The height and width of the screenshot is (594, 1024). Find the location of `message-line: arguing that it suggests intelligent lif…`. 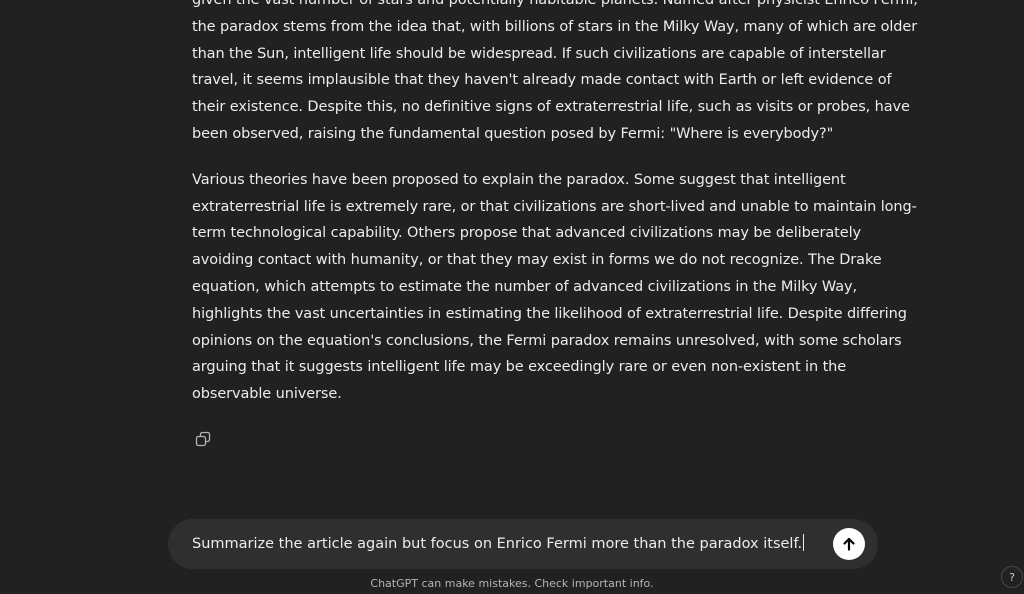

message-line: arguing that it suggests intelligent lif… is located at coordinates (519, 367).